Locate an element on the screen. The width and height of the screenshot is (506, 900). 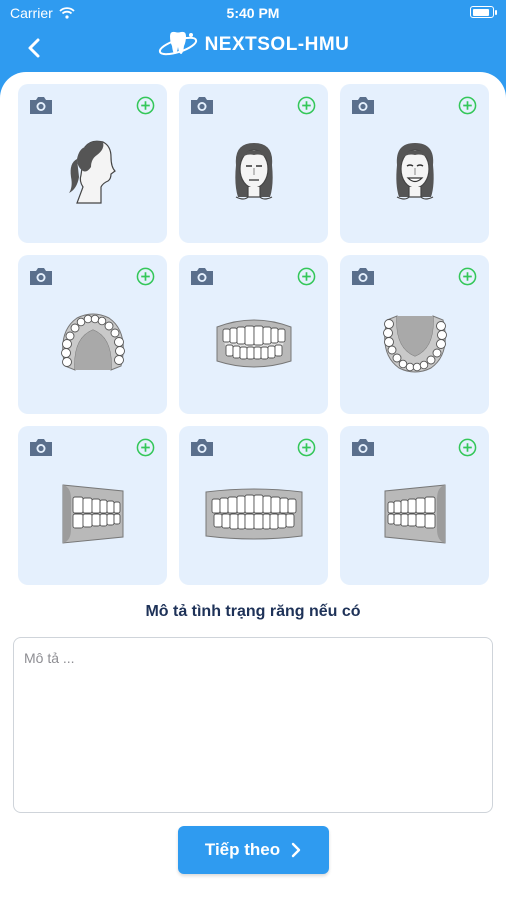
frontal-face-illustration is located at coordinates (253, 171).